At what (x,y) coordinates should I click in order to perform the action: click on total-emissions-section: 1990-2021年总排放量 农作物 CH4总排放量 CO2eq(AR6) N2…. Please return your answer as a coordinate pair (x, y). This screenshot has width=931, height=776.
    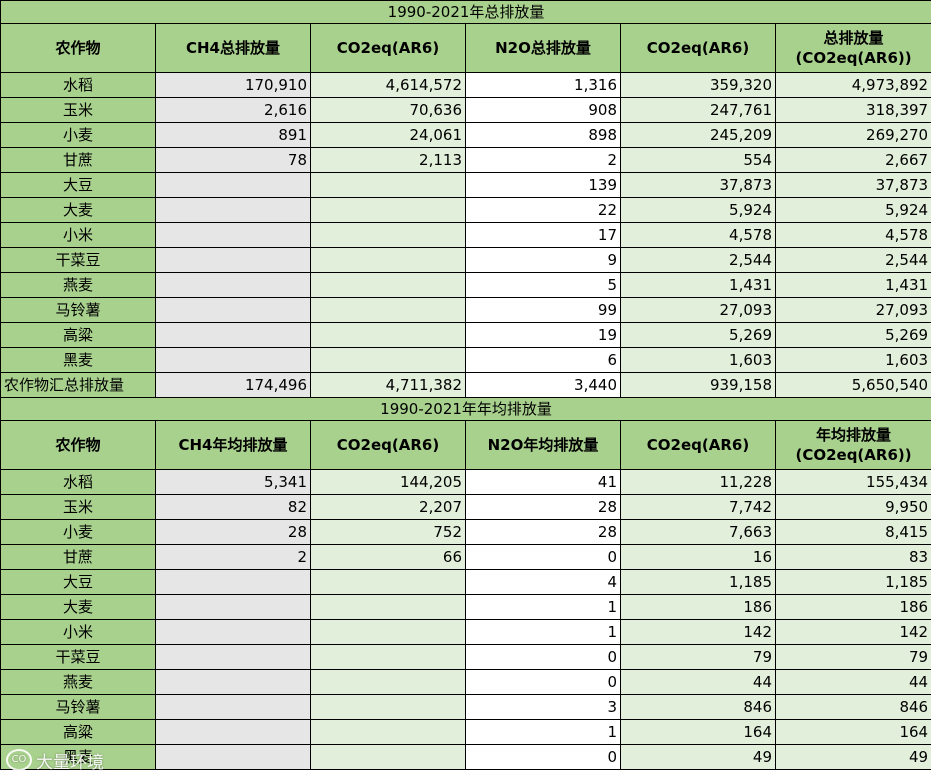
    Looking at the image, I should click on (465, 36).